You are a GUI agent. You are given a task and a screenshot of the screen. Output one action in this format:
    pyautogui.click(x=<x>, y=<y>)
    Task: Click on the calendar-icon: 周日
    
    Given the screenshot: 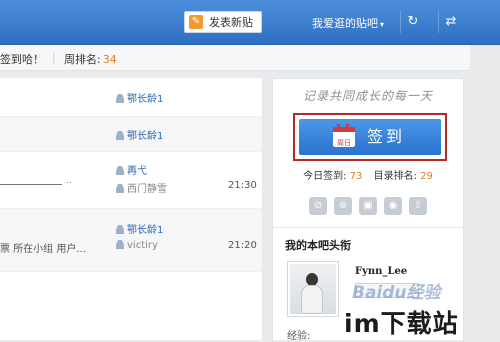 What is the action you would take?
    pyautogui.click(x=344, y=135)
    